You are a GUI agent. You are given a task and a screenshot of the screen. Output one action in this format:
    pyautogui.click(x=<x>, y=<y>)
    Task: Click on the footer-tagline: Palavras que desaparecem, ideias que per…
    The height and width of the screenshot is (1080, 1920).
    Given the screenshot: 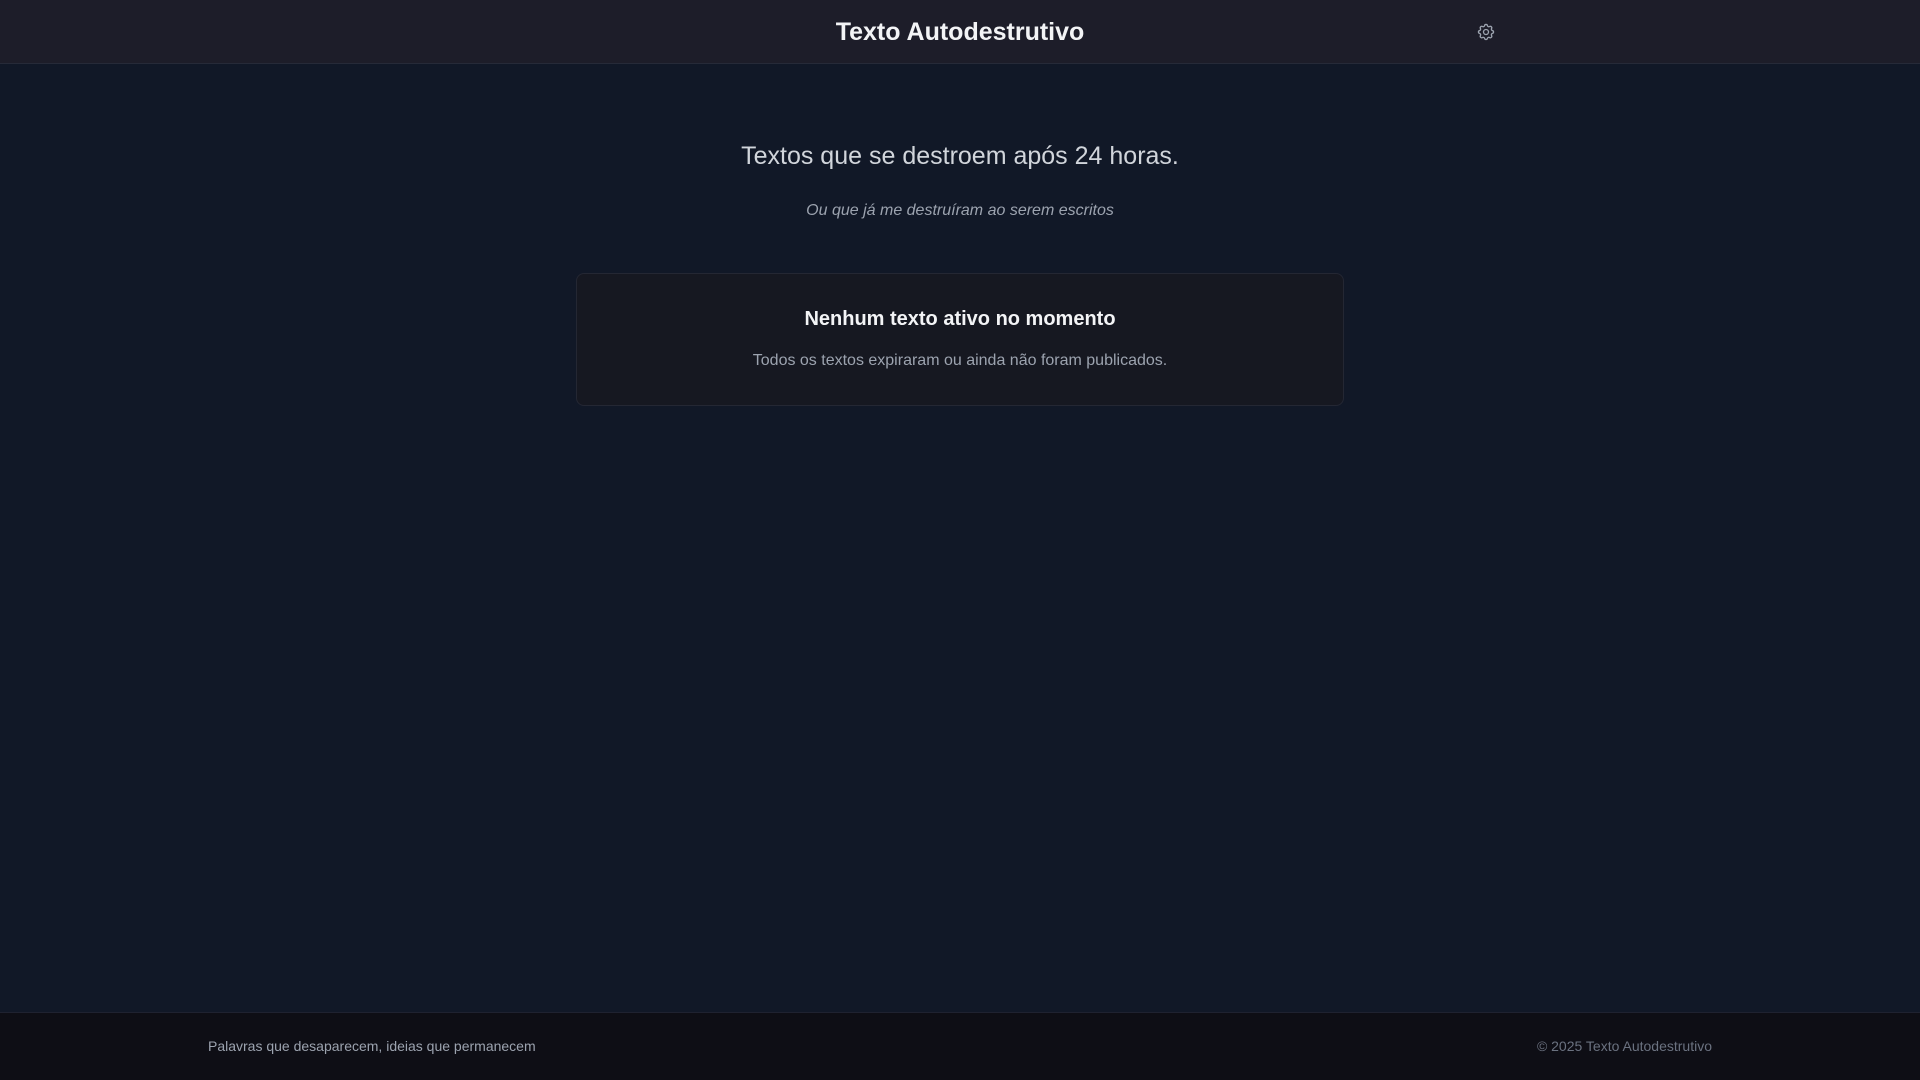 What is the action you would take?
    pyautogui.click(x=372, y=1046)
    